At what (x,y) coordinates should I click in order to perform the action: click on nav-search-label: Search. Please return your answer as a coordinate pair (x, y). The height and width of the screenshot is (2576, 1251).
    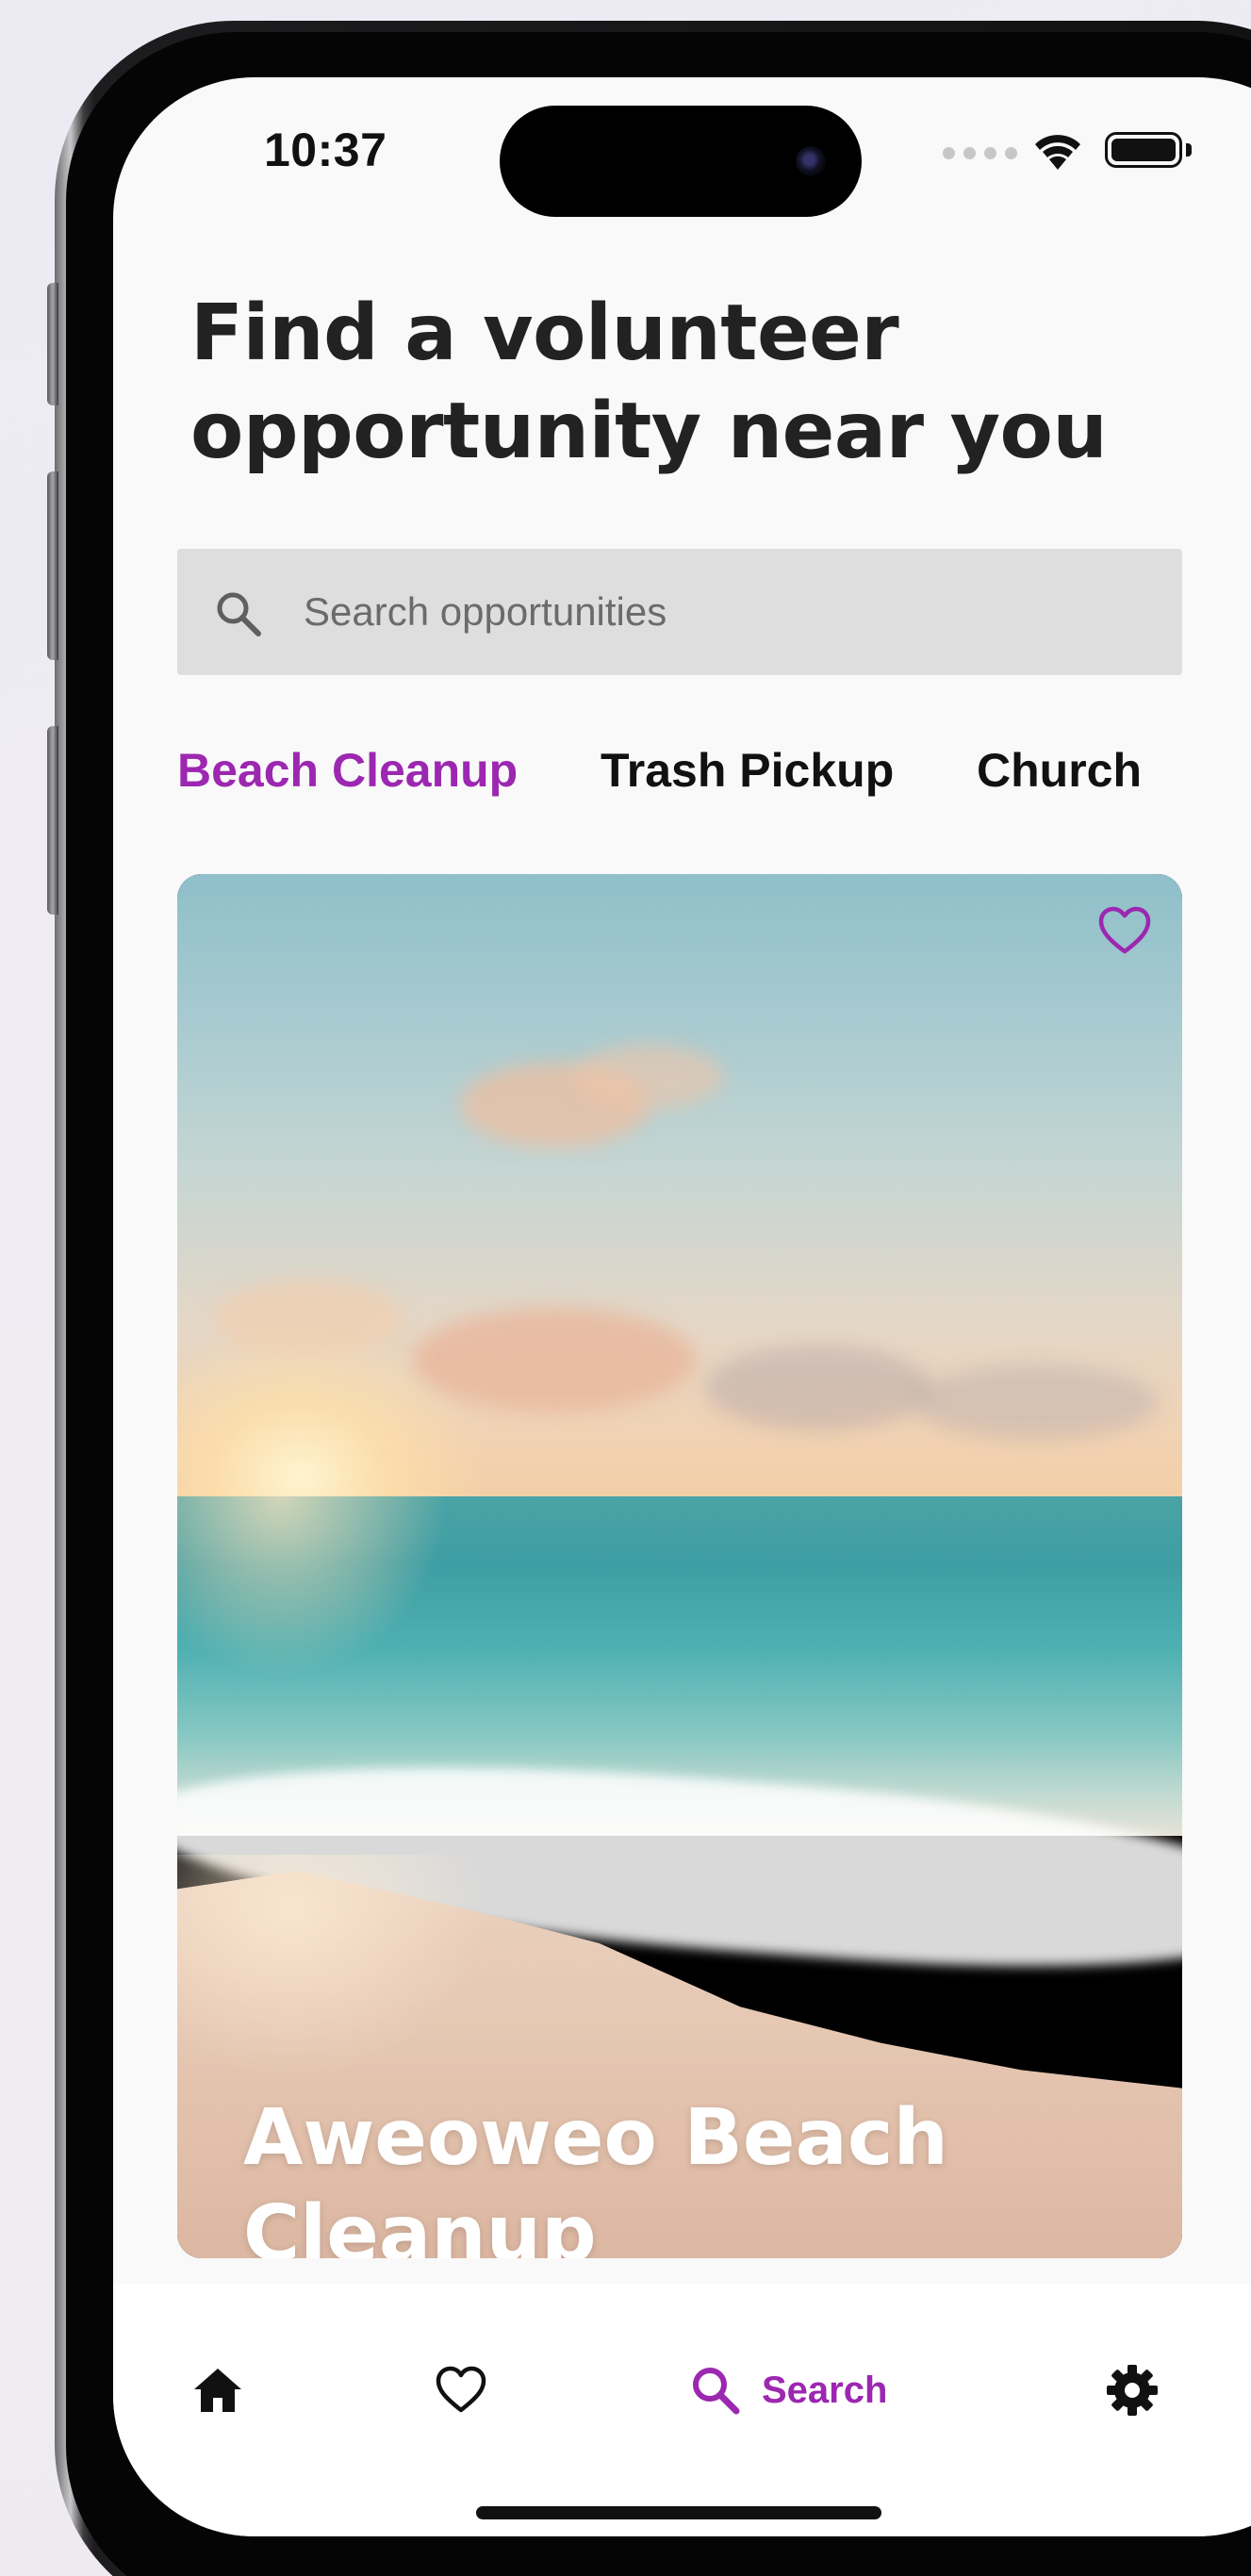
    Looking at the image, I should click on (825, 2390).